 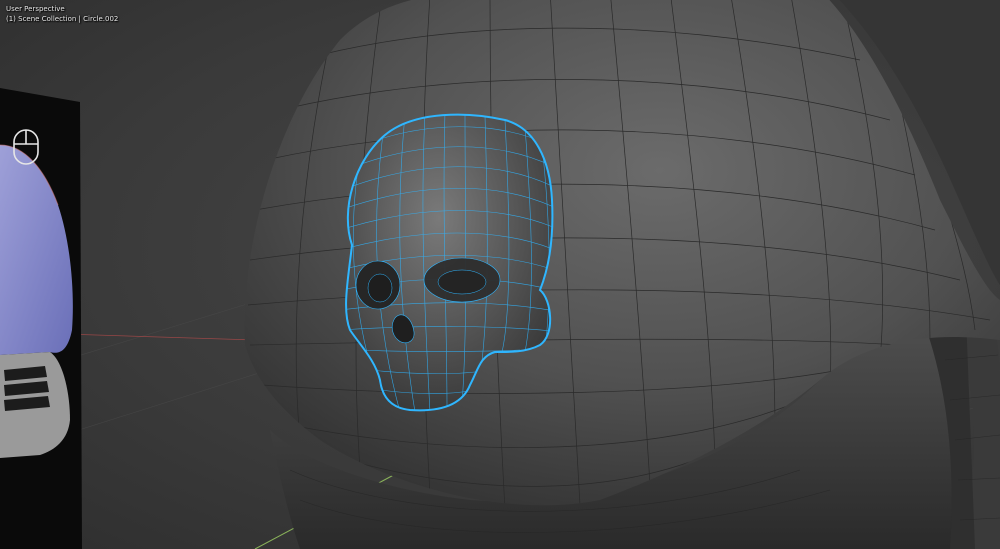 I want to click on perspective-label: User Perspective, so click(x=35, y=9).